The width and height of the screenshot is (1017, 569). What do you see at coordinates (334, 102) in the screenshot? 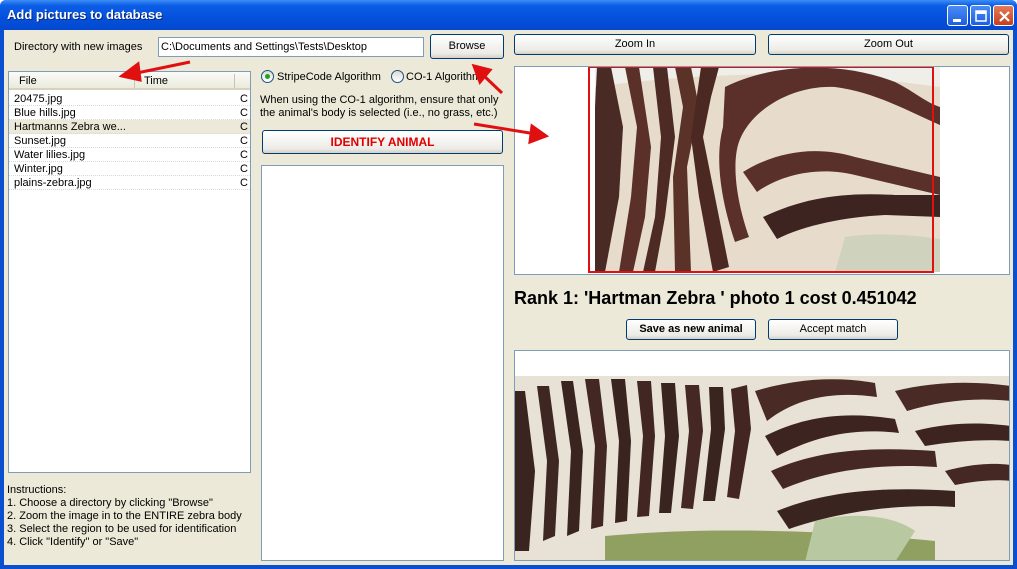
I see `annotation-arrows` at bounding box center [334, 102].